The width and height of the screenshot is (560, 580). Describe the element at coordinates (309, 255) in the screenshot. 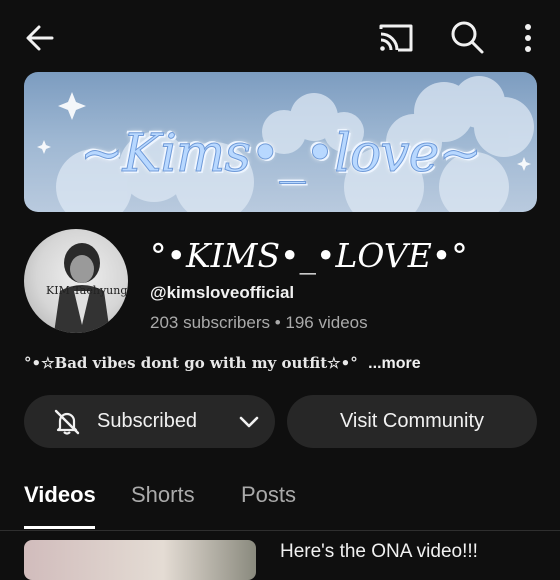

I see `channel-name: °•KIMS•_•LOVE•°` at that location.